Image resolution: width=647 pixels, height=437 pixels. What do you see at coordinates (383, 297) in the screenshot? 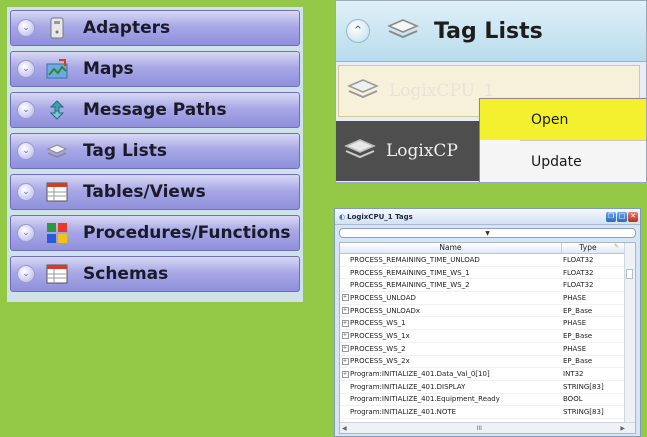
I see `tag-name-cell: PROCESS_UNLOAD` at bounding box center [383, 297].